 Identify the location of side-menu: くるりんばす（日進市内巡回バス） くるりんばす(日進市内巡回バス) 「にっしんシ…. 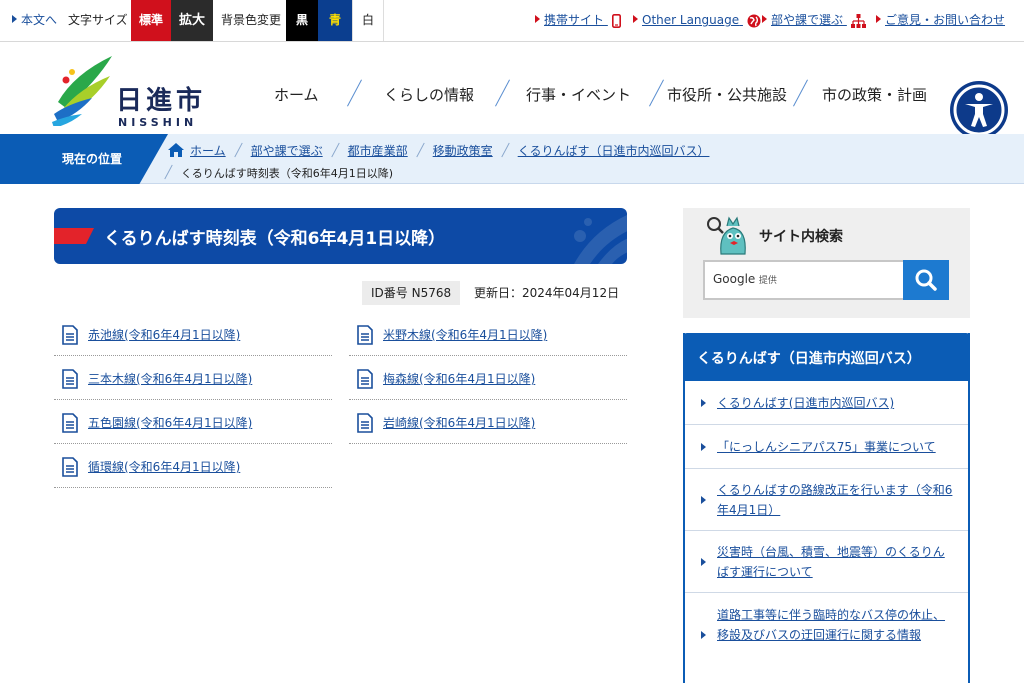
(826, 508).